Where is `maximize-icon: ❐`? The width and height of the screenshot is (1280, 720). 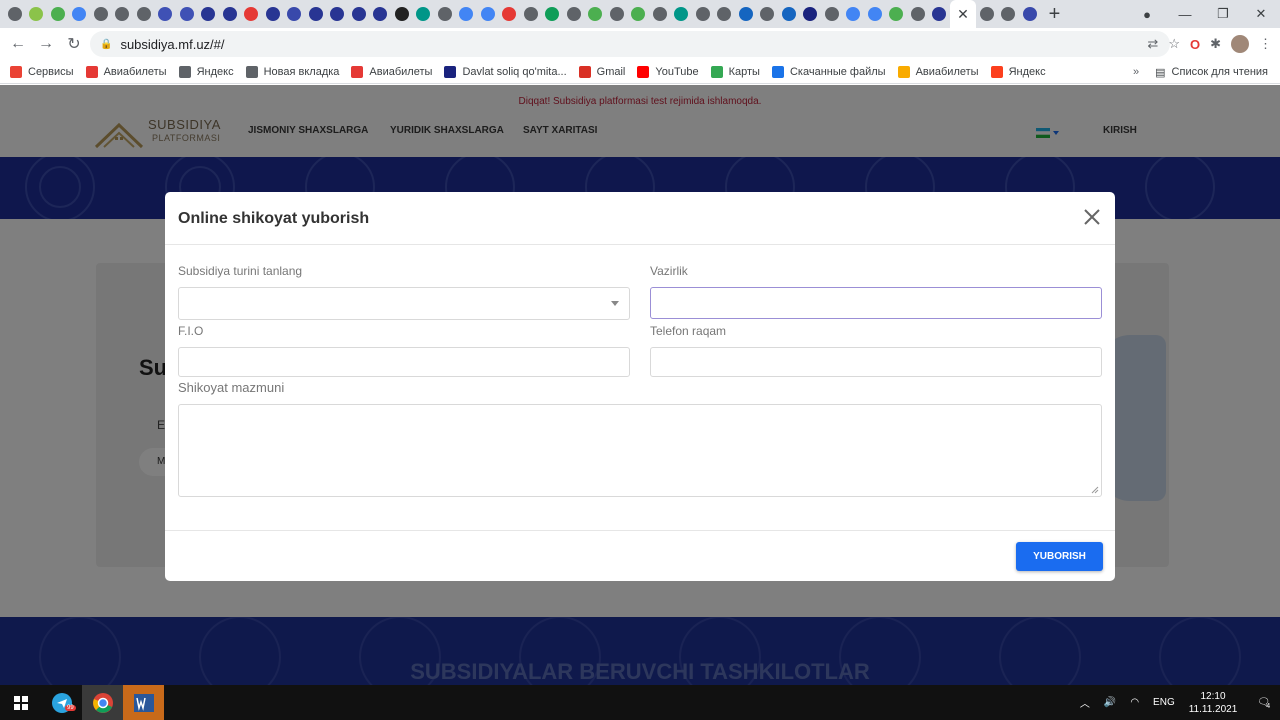
maximize-icon: ❐ is located at coordinates (1223, 14).